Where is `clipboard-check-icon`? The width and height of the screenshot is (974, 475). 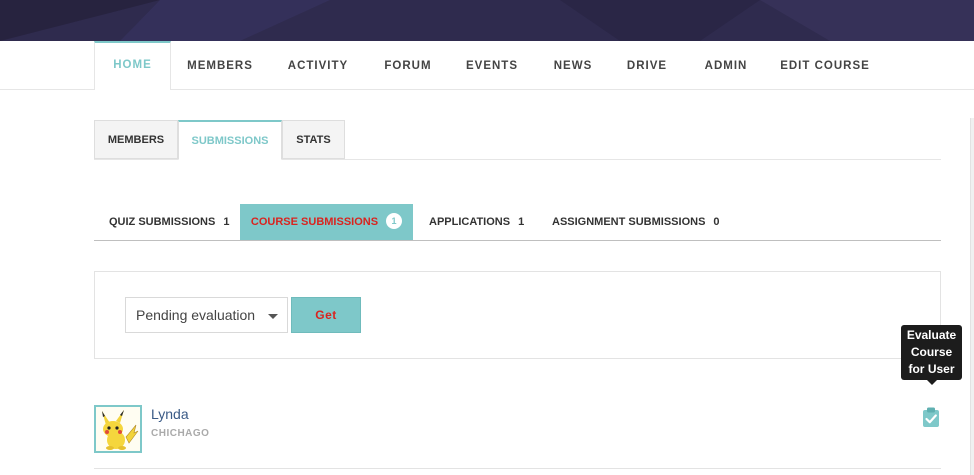
clipboard-check-icon is located at coordinates (931, 417).